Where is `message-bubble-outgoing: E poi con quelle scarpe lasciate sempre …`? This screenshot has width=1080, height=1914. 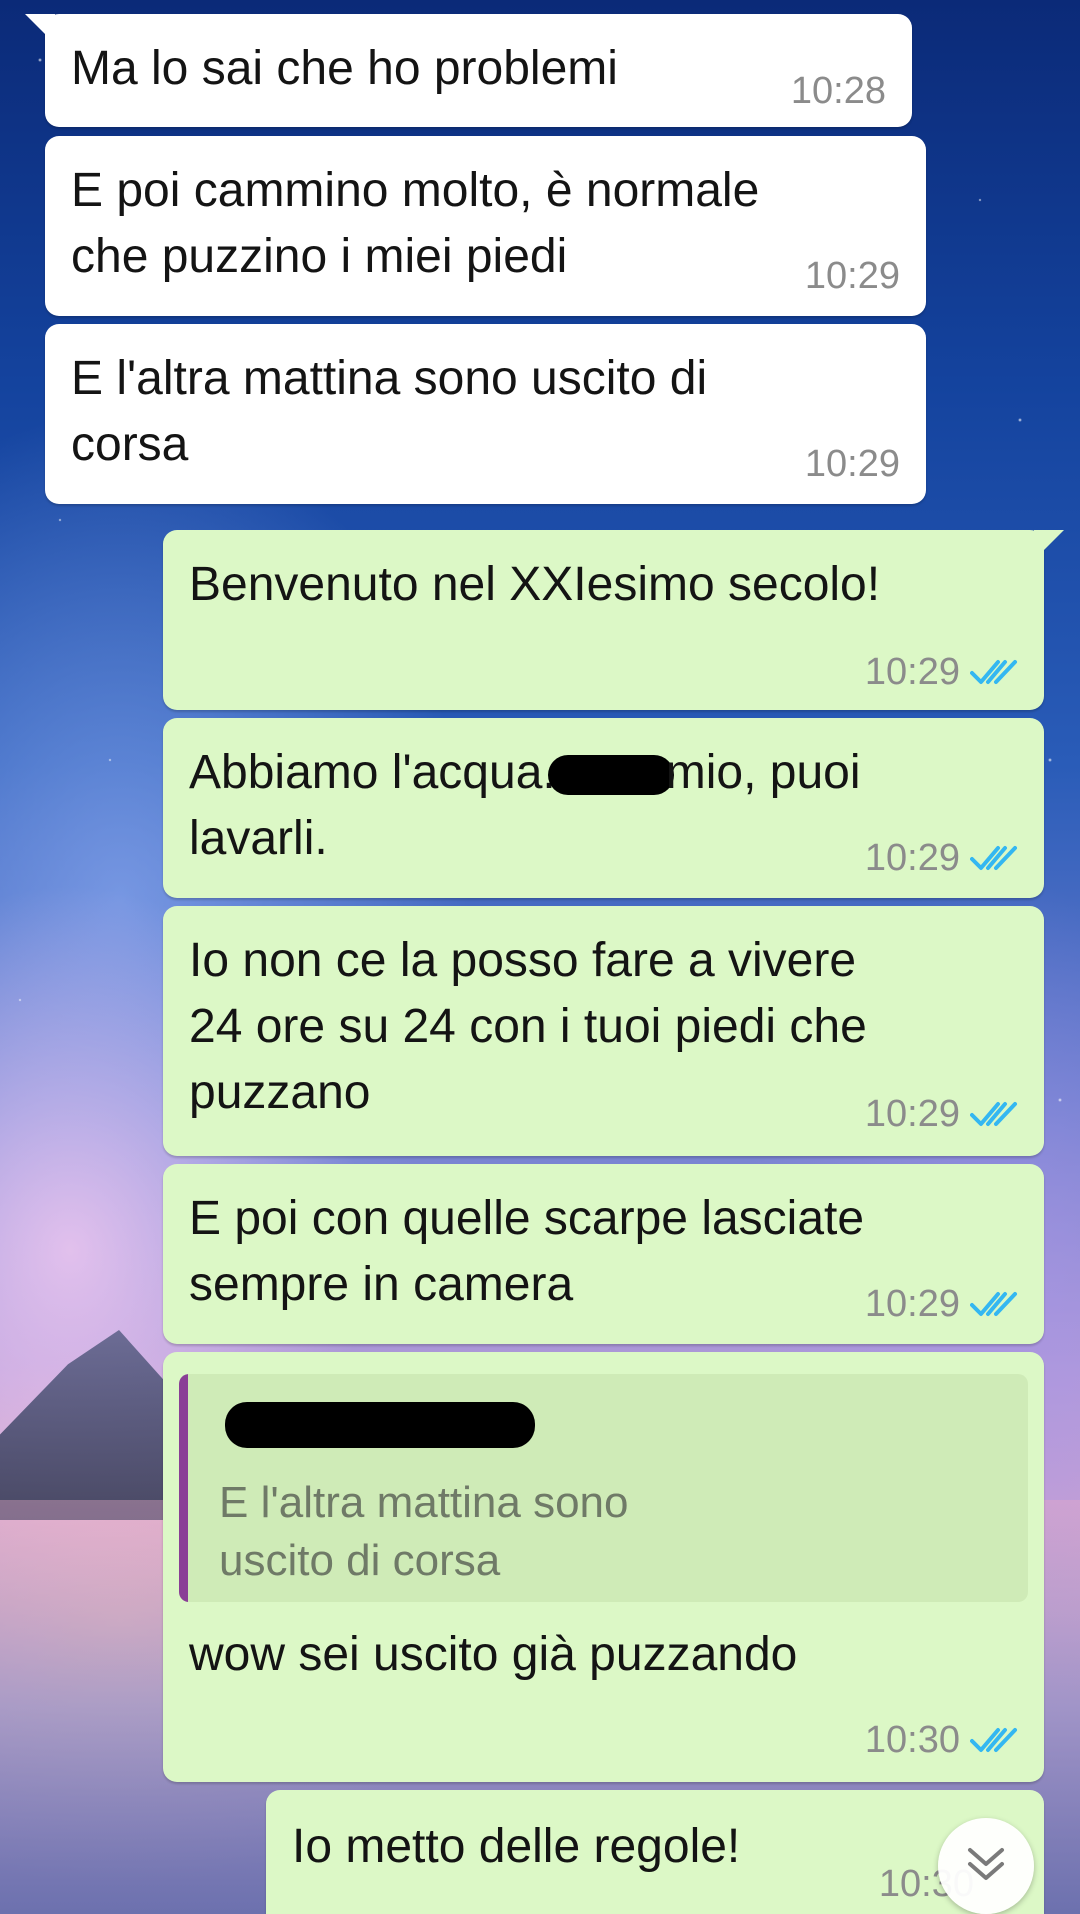 message-bubble-outgoing: E poi con quelle scarpe lasciate sempre … is located at coordinates (603, 1254).